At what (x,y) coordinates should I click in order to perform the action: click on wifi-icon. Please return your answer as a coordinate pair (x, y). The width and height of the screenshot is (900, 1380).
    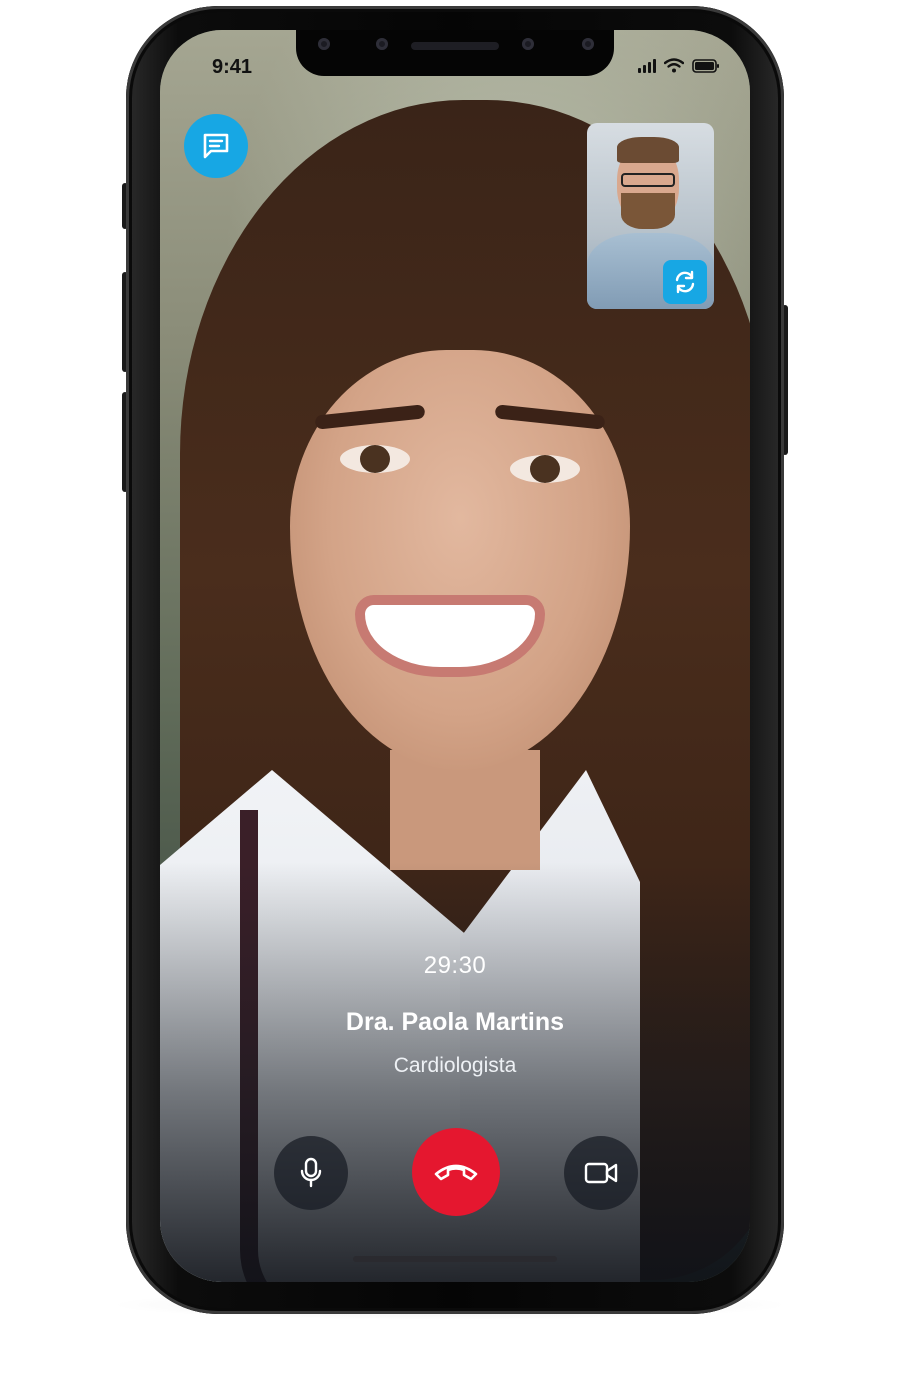
    Looking at the image, I should click on (674, 65).